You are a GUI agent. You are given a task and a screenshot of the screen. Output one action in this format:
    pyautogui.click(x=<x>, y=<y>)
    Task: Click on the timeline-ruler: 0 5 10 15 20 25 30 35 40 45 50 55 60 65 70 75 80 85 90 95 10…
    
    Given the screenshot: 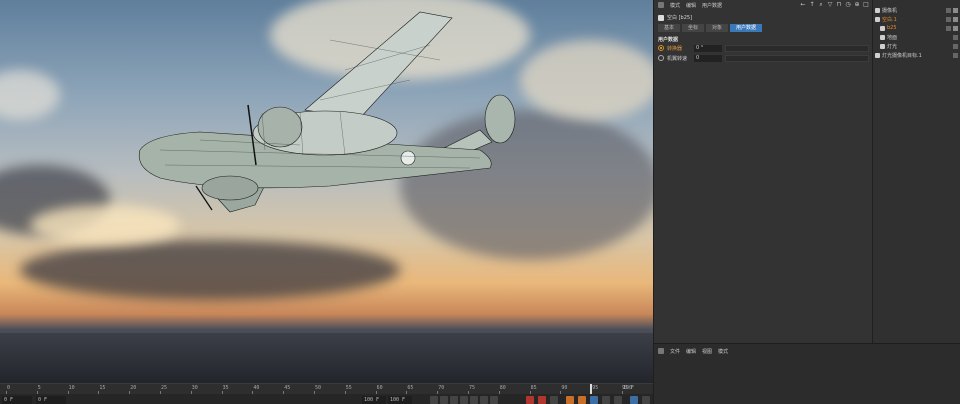 What is the action you would take?
    pyautogui.click(x=326, y=389)
    